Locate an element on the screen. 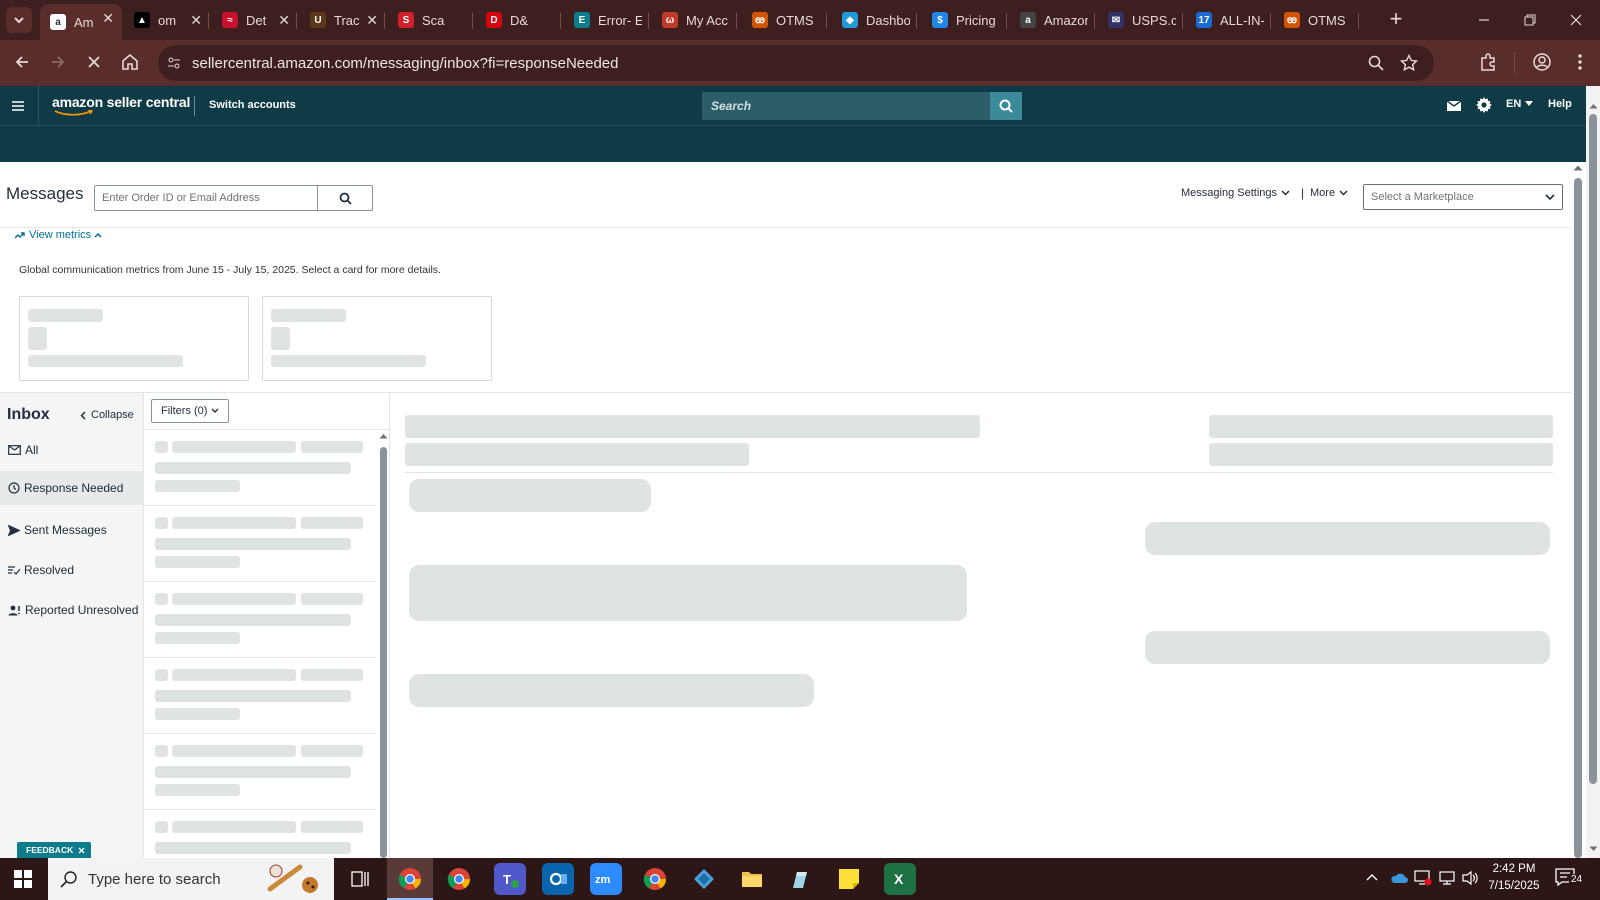 The image size is (1600, 900). taskbar-zoom: zm is located at coordinates (606, 879).